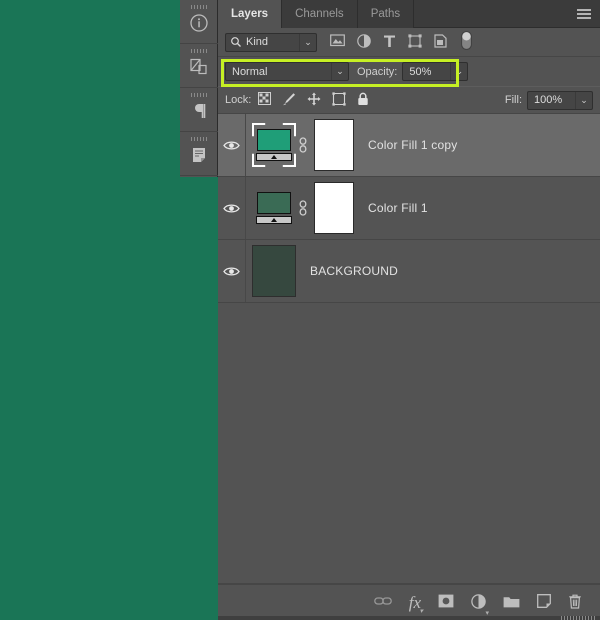  I want to click on sidebar-item-info, so click(199, 22).